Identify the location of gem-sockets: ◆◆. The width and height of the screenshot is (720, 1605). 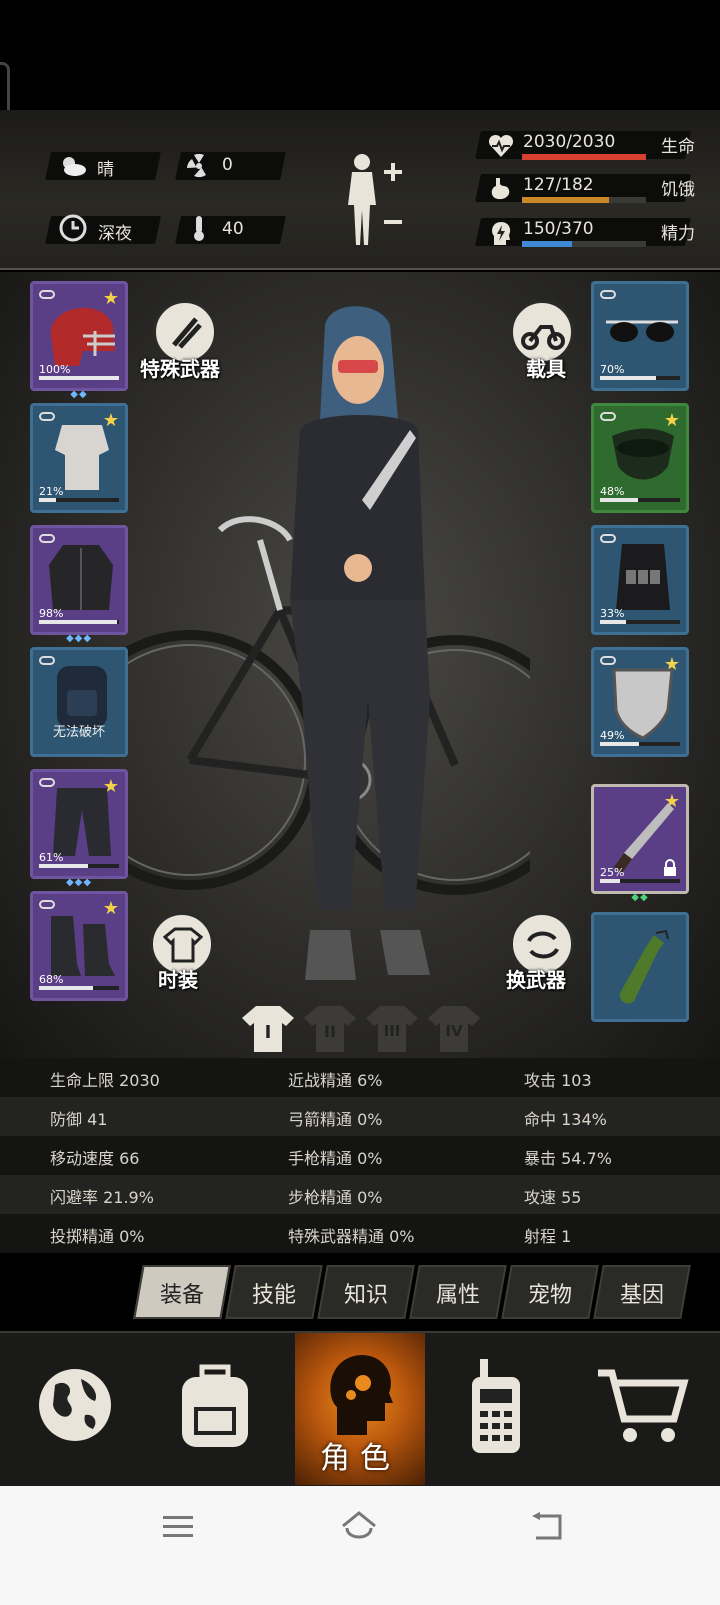
(640, 897).